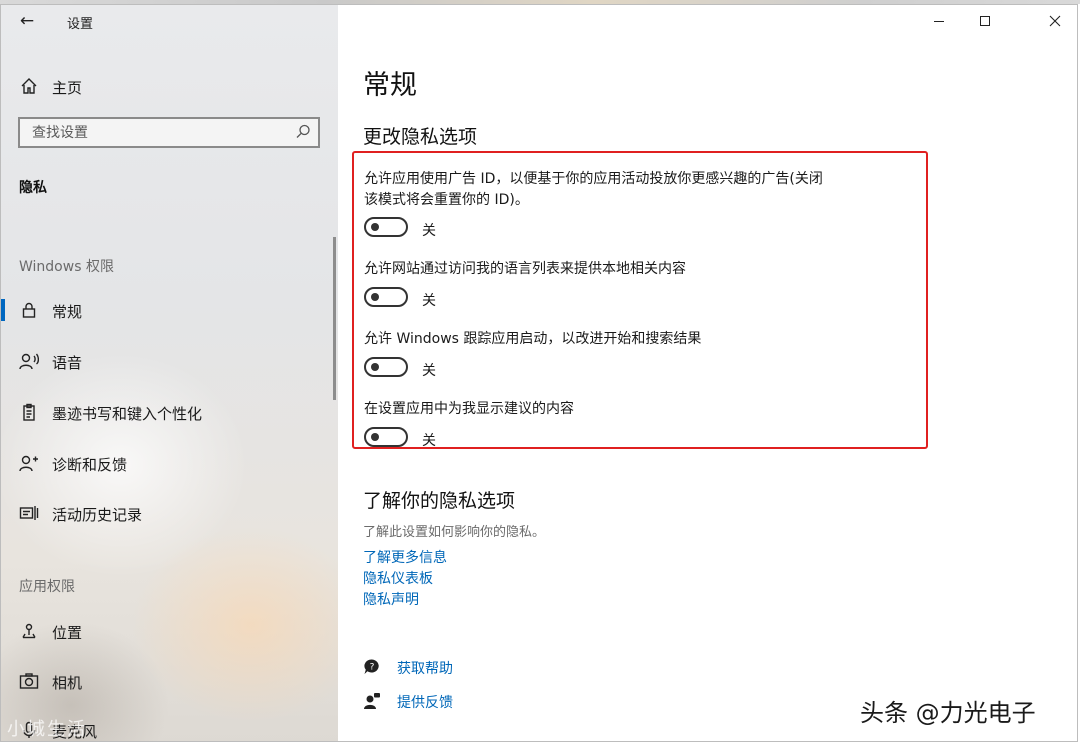 The height and width of the screenshot is (744, 1080). What do you see at coordinates (334, 318) in the screenshot?
I see `sidebar-scrollbar` at bounding box center [334, 318].